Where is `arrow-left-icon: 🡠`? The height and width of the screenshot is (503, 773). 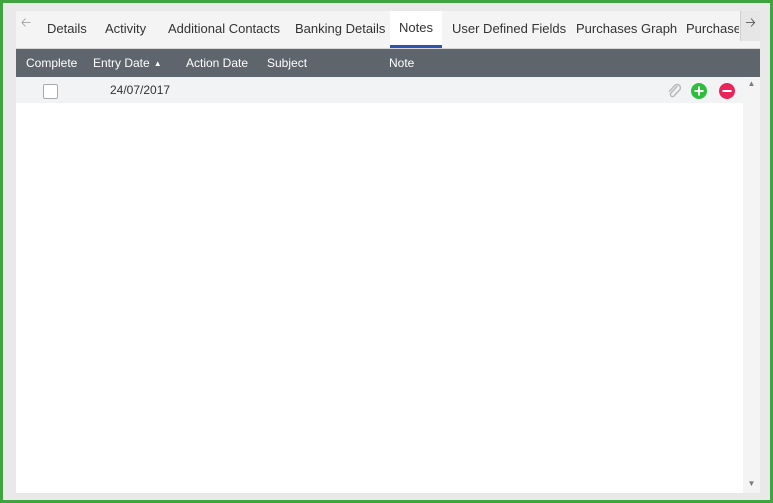 arrow-left-icon: 🡠 is located at coordinates (26, 22).